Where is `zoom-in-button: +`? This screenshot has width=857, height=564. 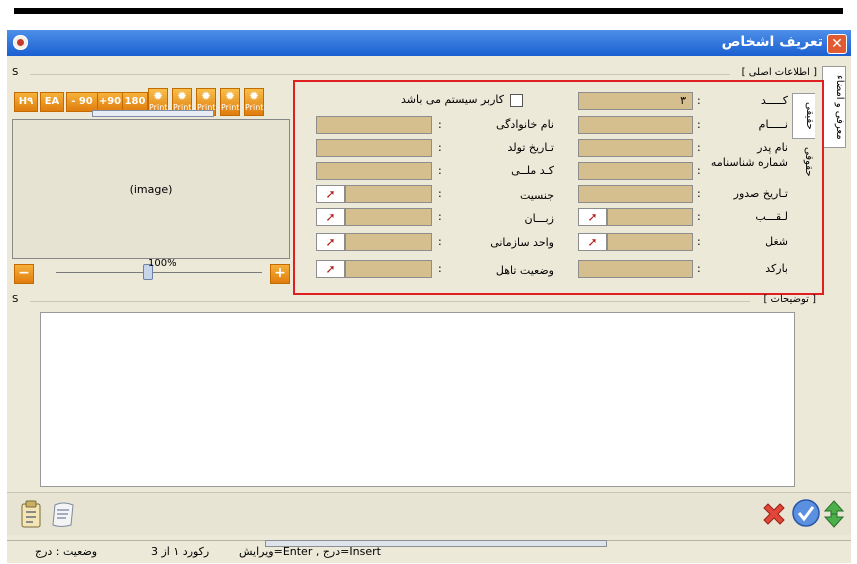 zoom-in-button: + is located at coordinates (280, 274).